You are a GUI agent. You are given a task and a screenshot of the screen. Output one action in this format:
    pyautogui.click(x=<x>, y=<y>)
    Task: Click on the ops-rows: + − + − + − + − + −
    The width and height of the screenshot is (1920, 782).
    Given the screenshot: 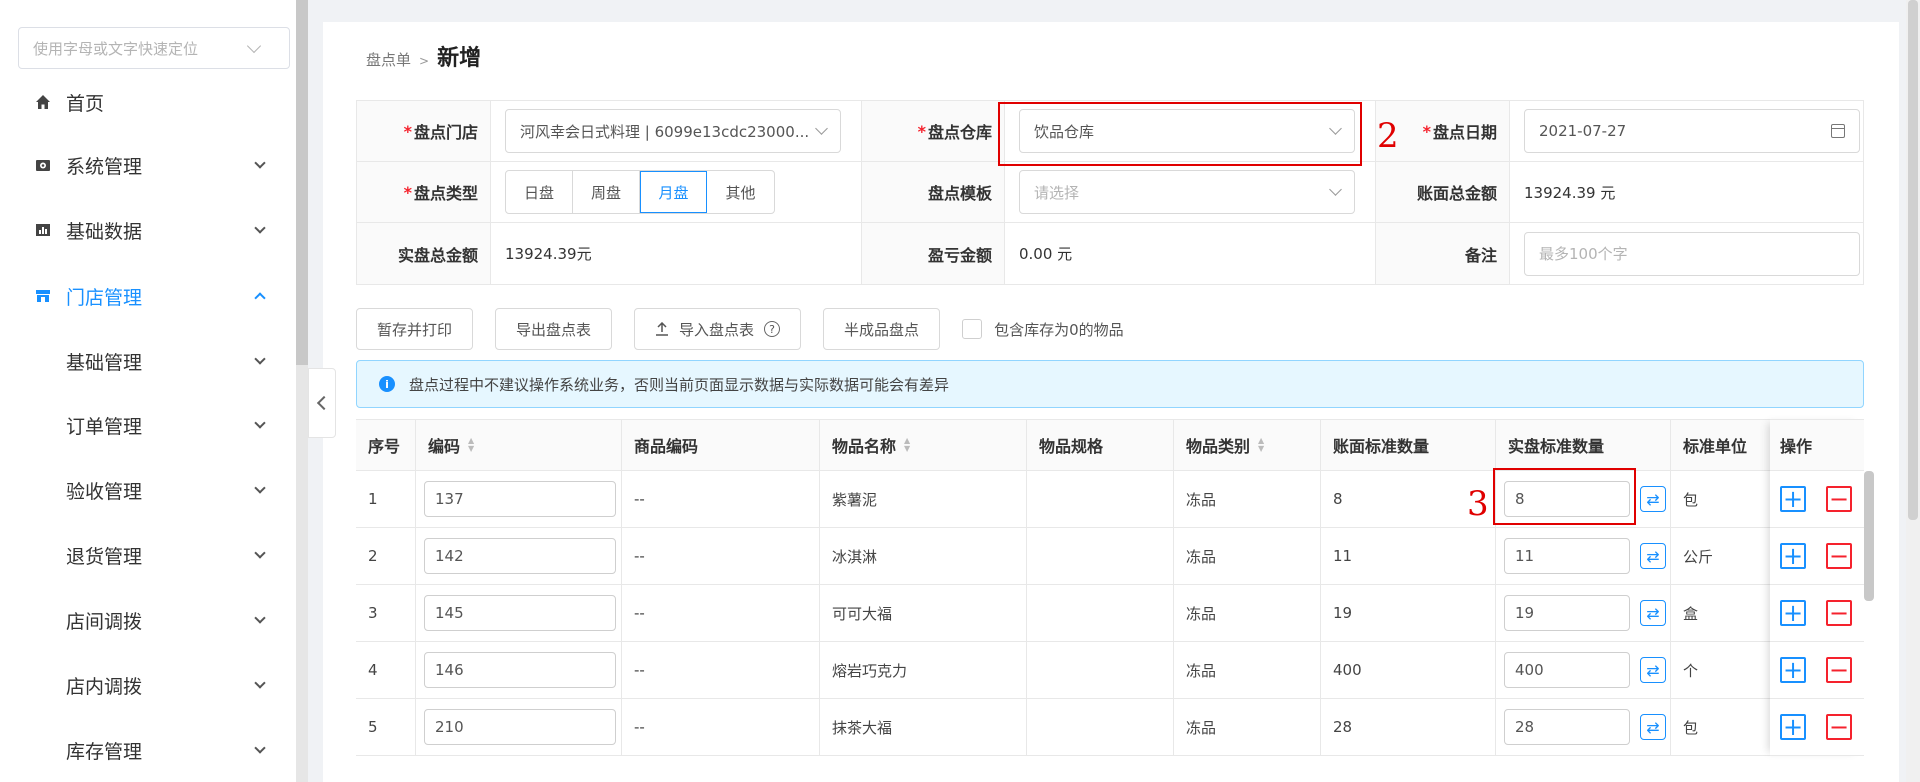 What is the action you would take?
    pyautogui.click(x=1817, y=613)
    